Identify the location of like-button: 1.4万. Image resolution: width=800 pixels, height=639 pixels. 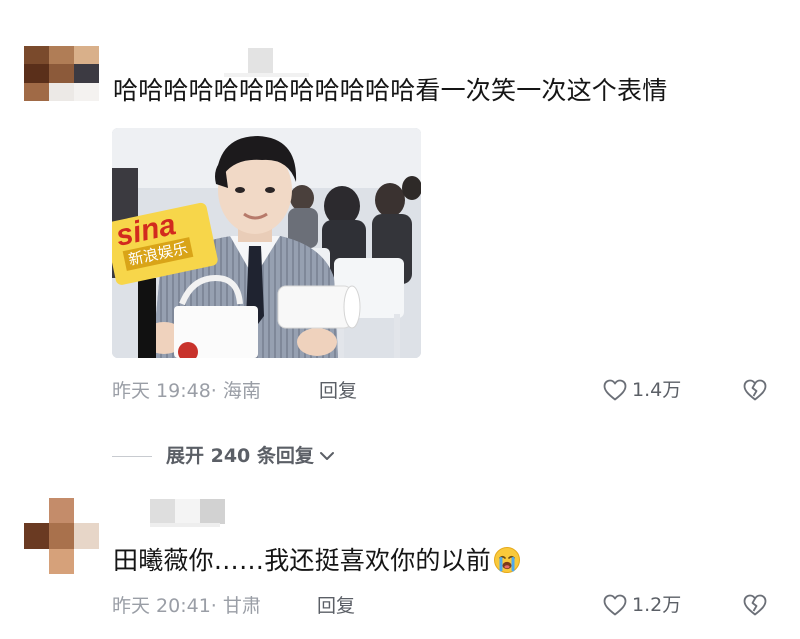
(641, 390).